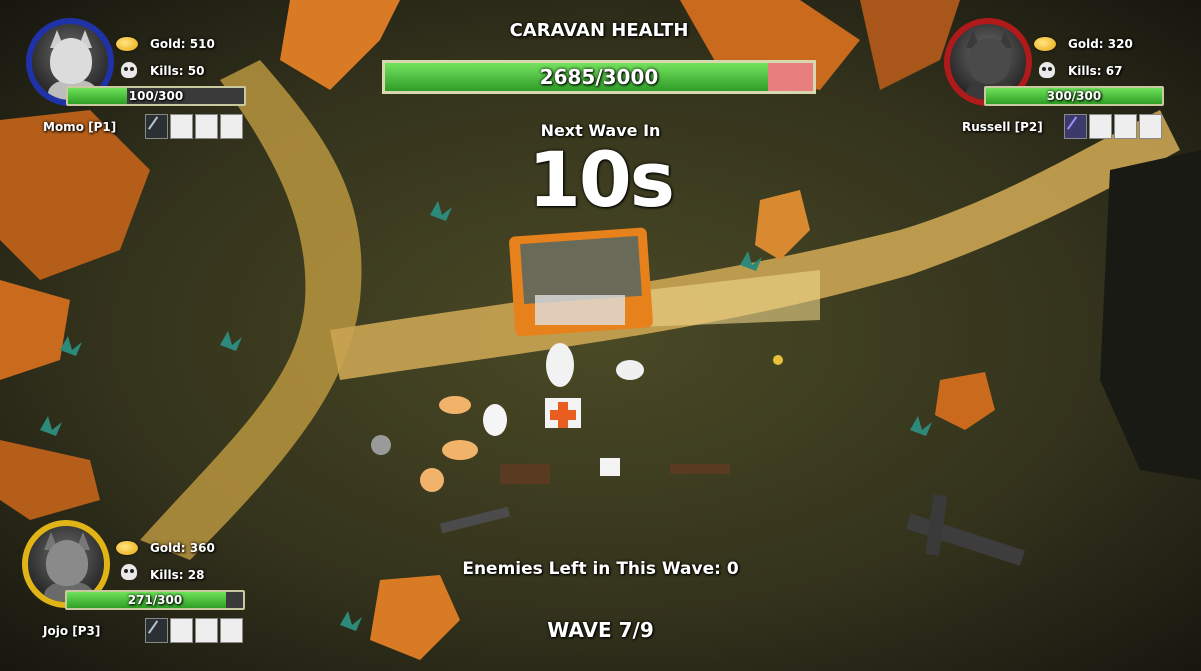 Image resolution: width=1201 pixels, height=671 pixels. Describe the element at coordinates (1064, 80) in the screenshot. I see `player-panel-p2: Gold: 320 Kills: 67 300/300 Russell [P2]` at that location.